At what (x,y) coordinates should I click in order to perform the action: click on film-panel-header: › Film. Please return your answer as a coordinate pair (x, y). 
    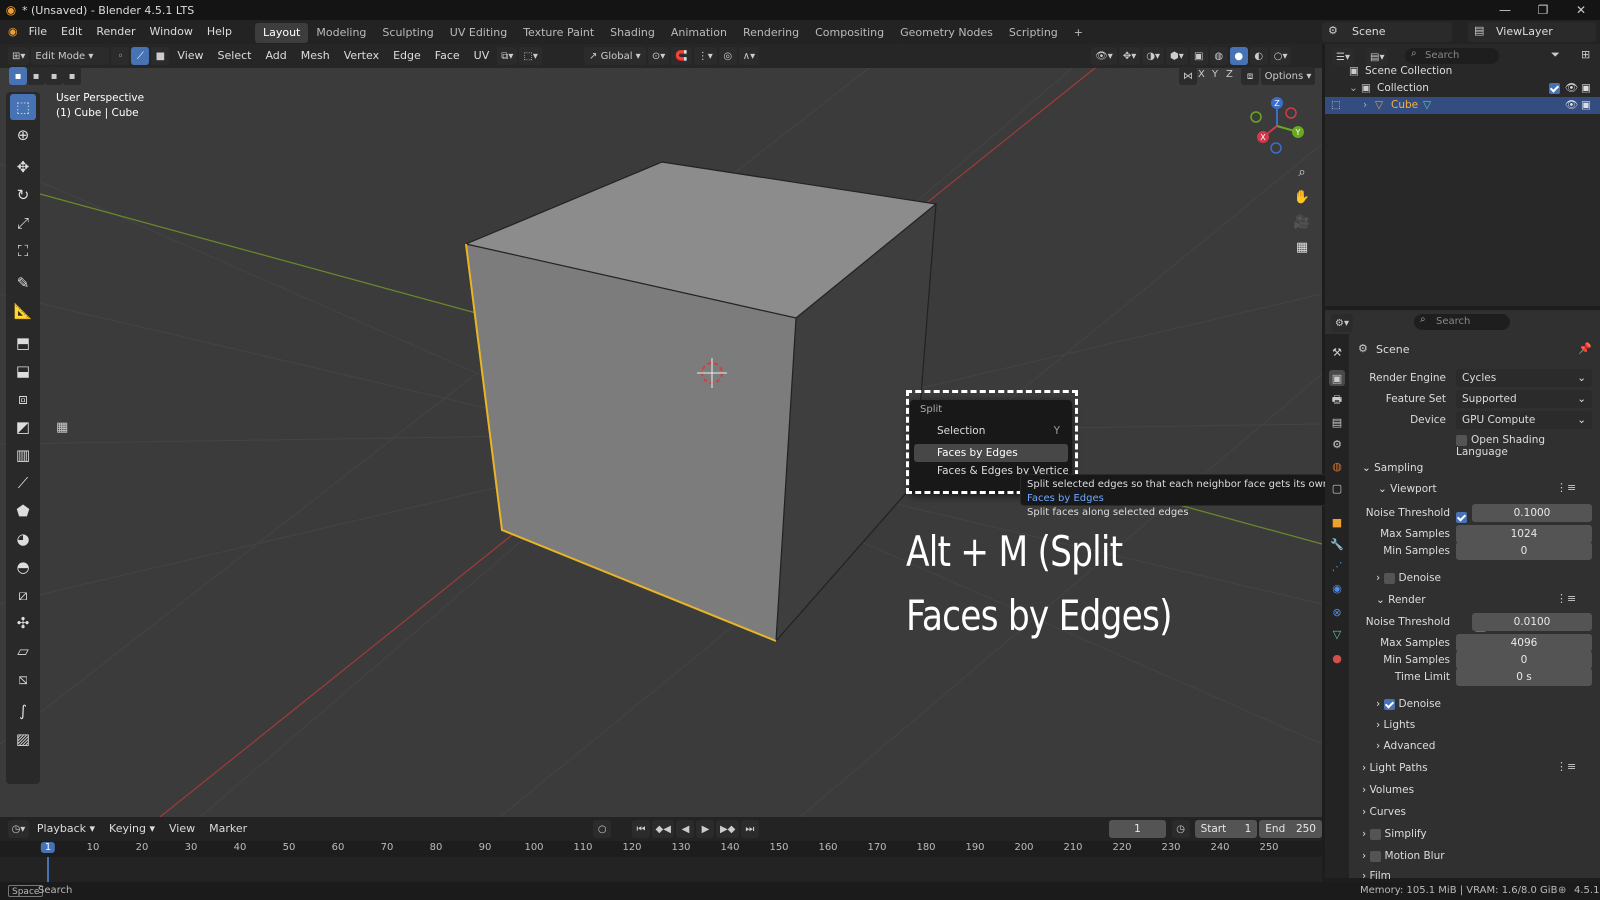
    Looking at the image, I should click on (1477, 873).